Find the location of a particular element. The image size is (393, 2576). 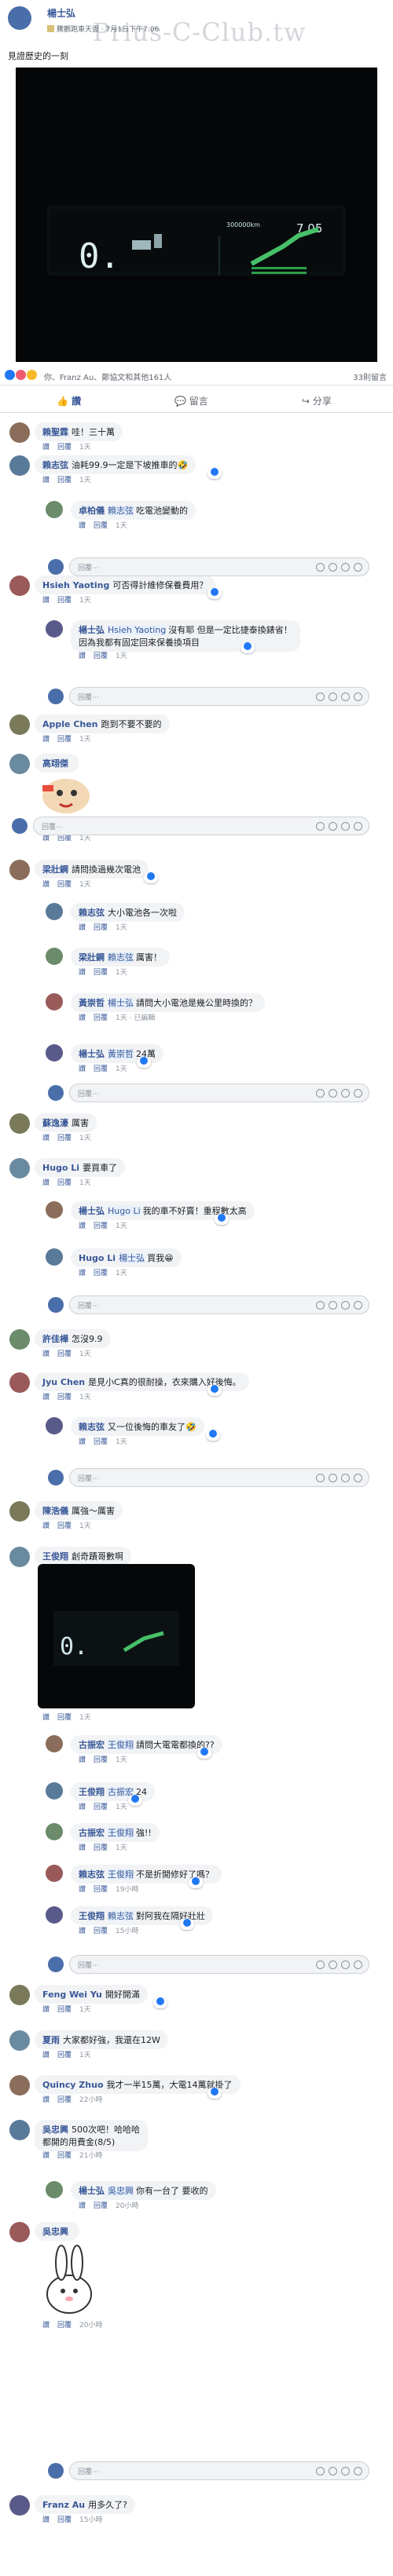

comment-author: Quincy Zhuo is located at coordinates (73, 2085).